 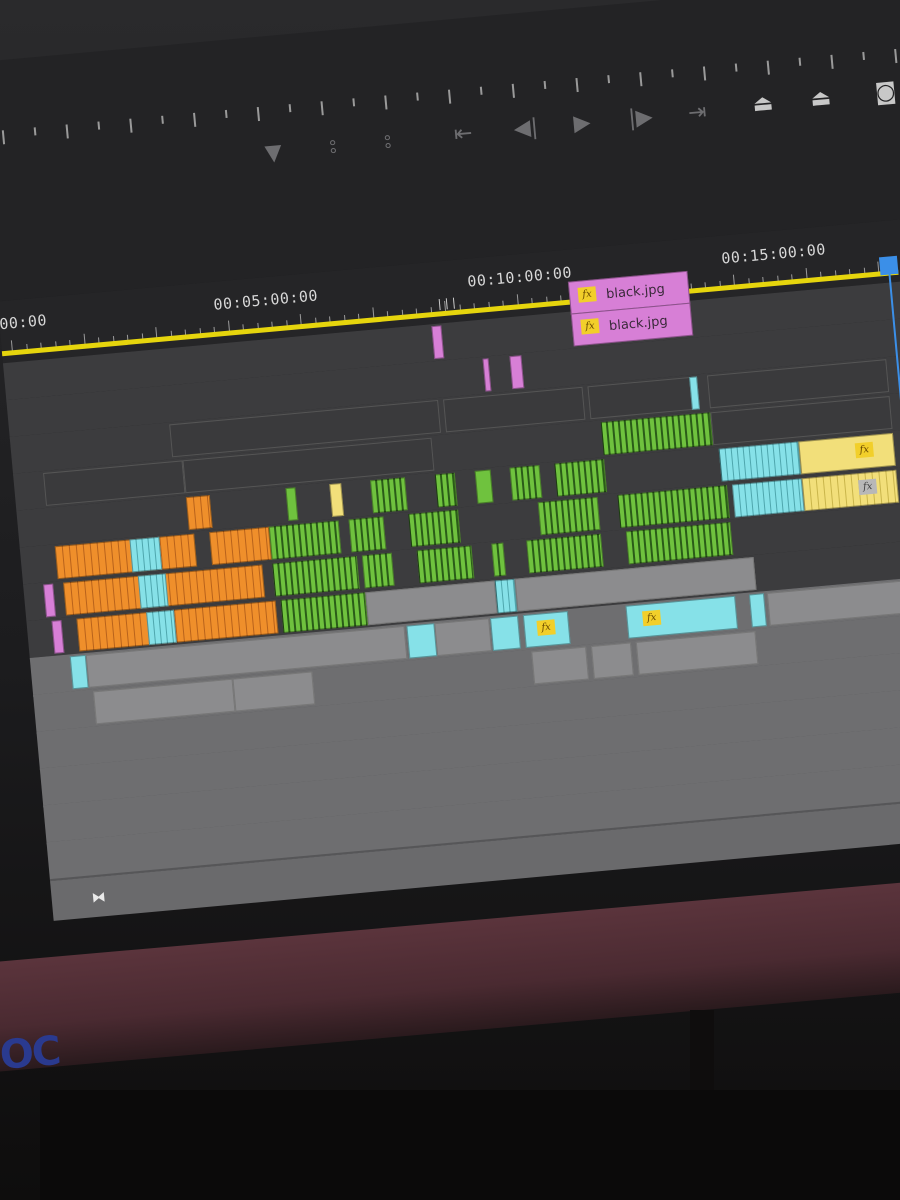 I want to click on mark-in-icon: ⦂, so click(x=332, y=145).